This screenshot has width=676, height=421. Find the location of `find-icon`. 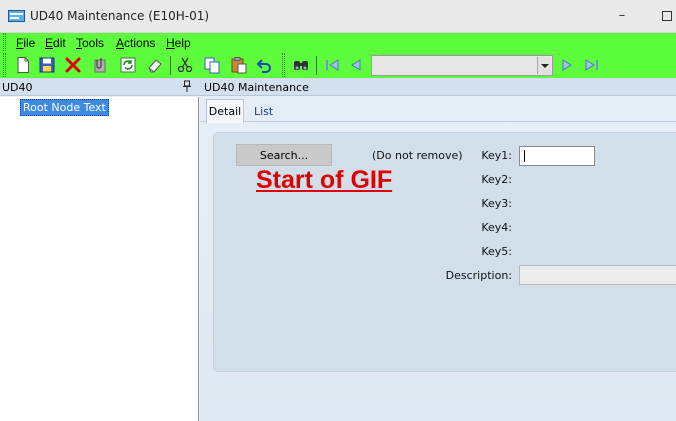

find-icon is located at coordinates (301, 65).